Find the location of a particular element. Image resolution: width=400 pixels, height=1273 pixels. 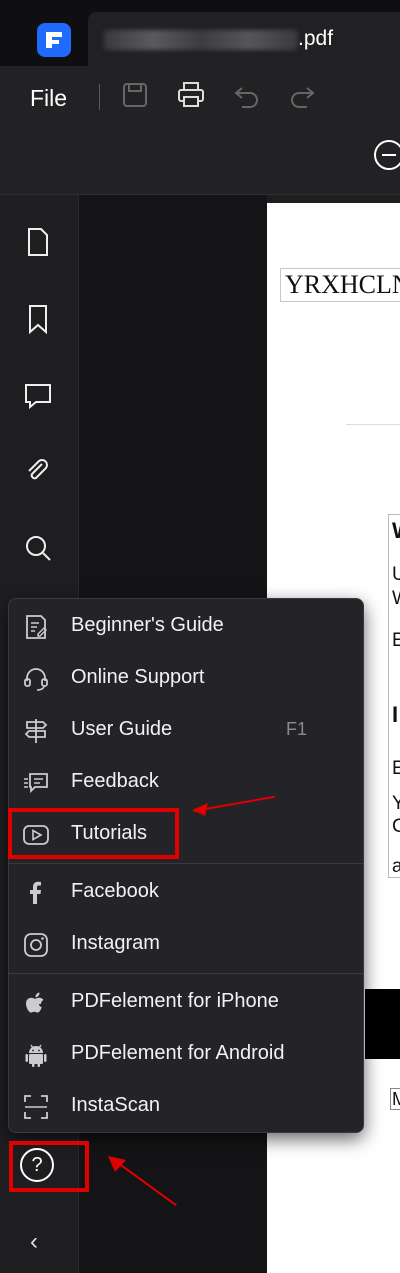

menu-item-label: Beginner's Guide is located at coordinates (147, 625).